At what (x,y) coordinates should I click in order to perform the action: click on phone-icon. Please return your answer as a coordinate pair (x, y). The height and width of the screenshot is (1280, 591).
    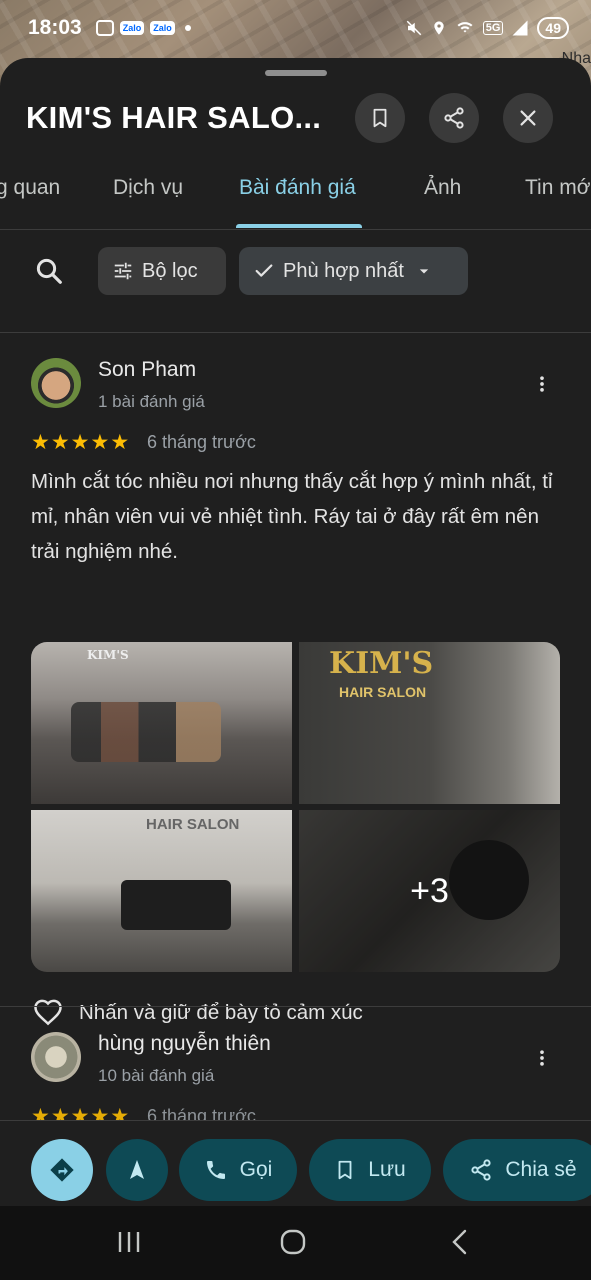
    Looking at the image, I should click on (215, 1170).